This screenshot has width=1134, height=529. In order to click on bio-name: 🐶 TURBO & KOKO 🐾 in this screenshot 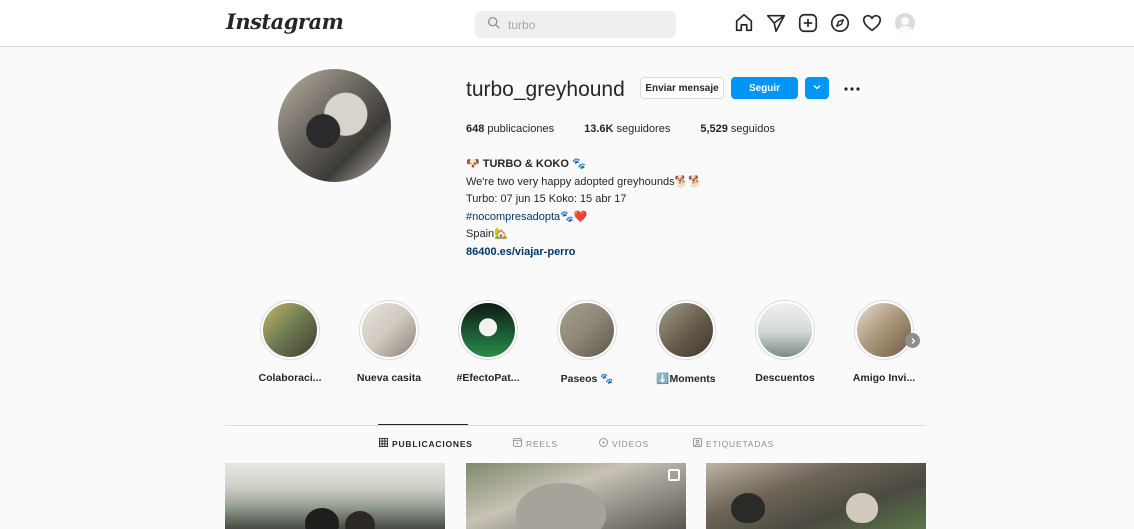, I will do `click(526, 164)`.